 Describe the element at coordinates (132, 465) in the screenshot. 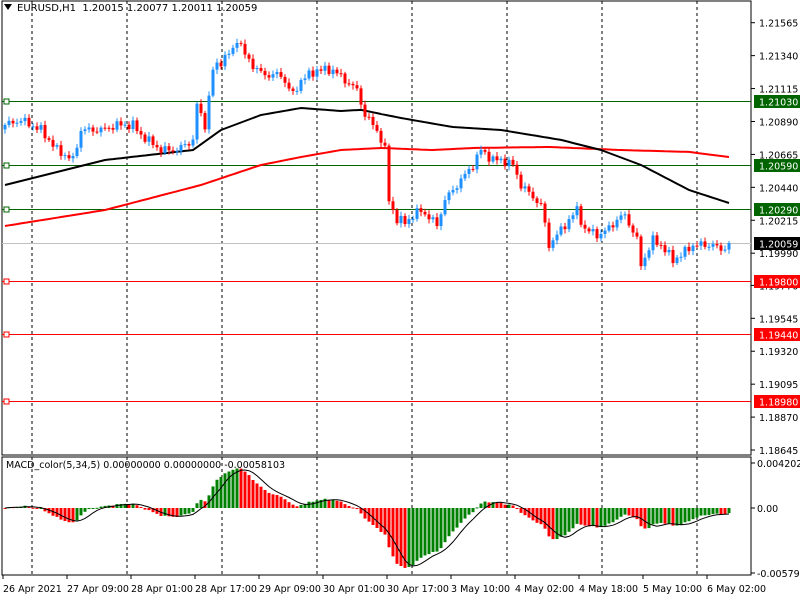

I see `macd-value-1: 0.00000000` at that location.